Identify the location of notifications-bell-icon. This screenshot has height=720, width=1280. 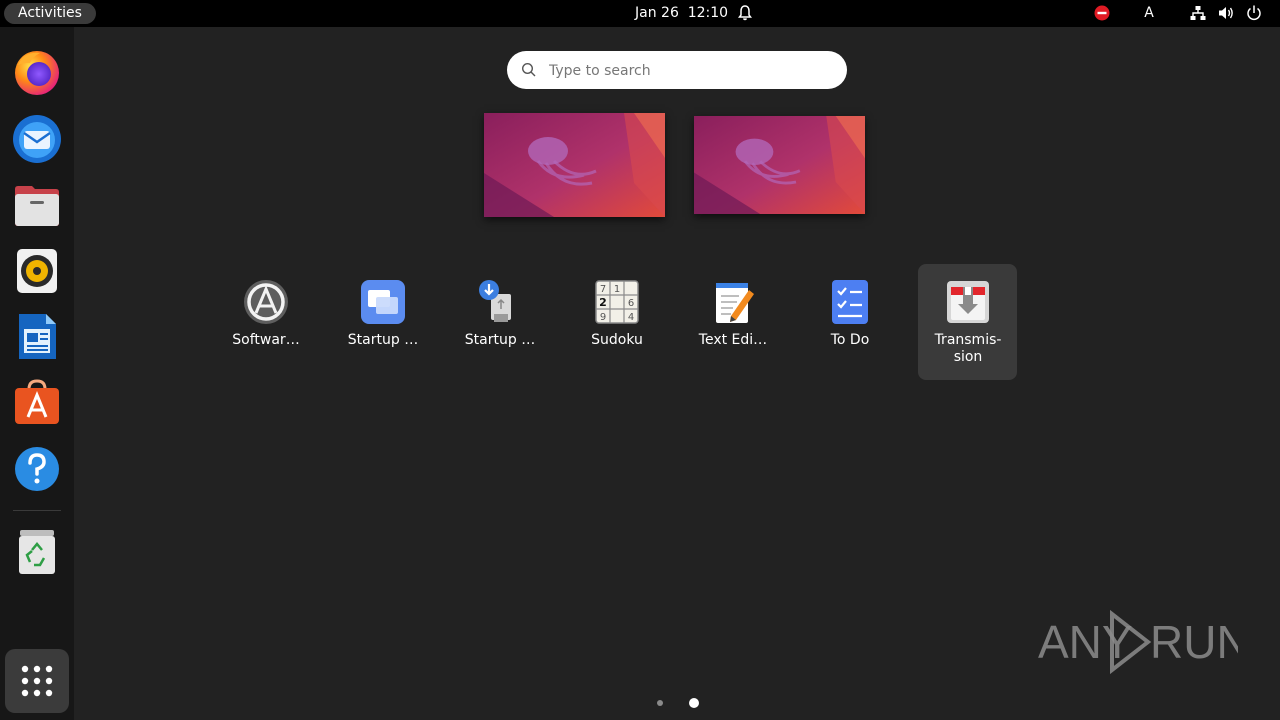
(745, 13).